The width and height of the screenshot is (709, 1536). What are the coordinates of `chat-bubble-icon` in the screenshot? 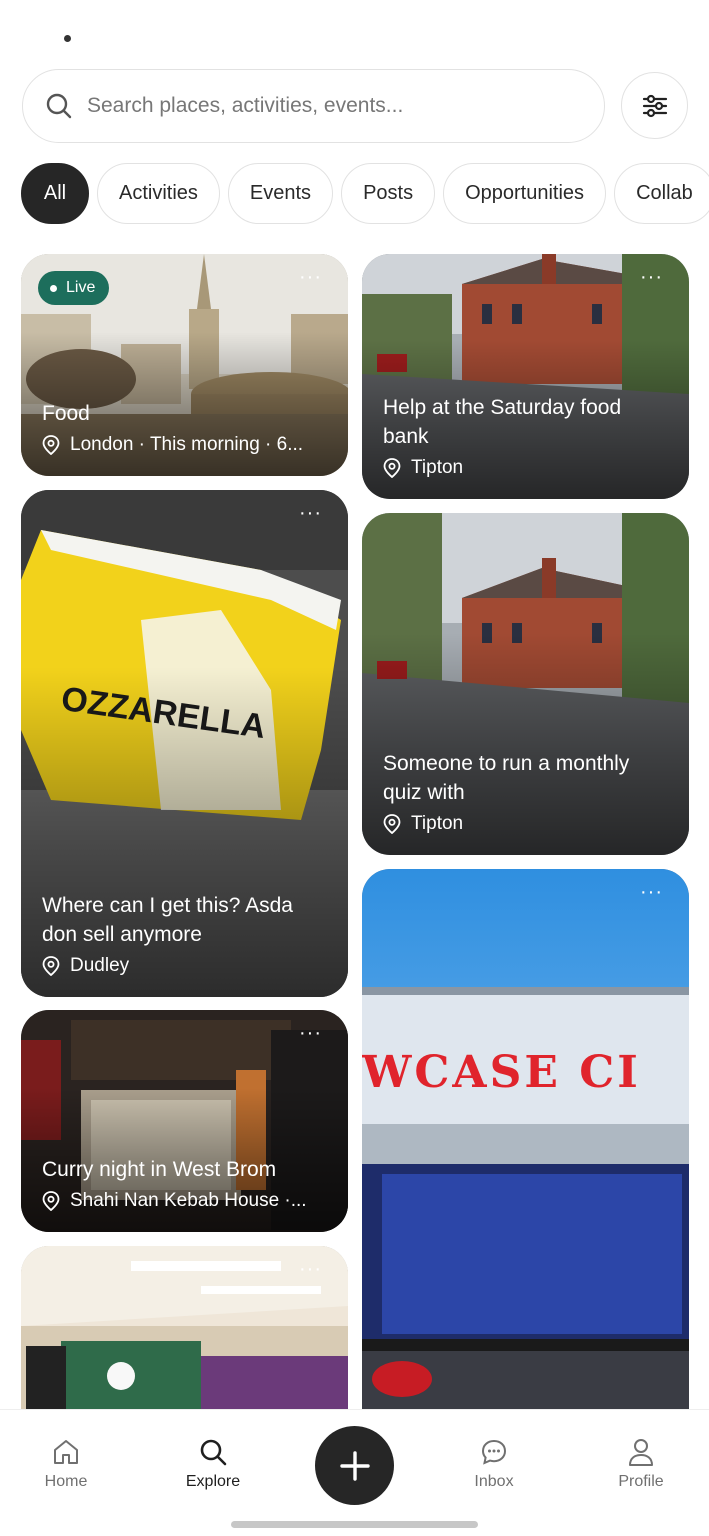 It's located at (494, 1452).